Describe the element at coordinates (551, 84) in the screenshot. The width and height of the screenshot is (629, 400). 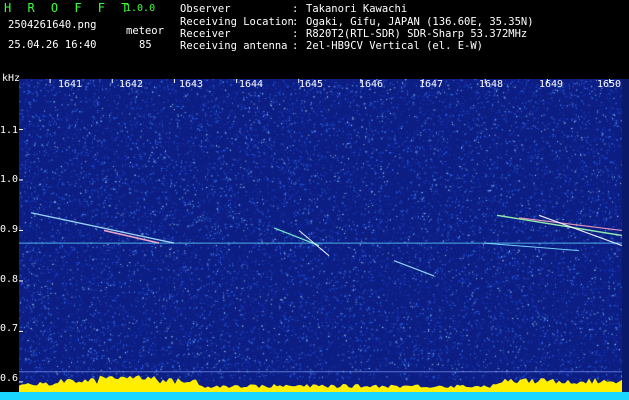
I see `x-tick-label: 1649` at that location.